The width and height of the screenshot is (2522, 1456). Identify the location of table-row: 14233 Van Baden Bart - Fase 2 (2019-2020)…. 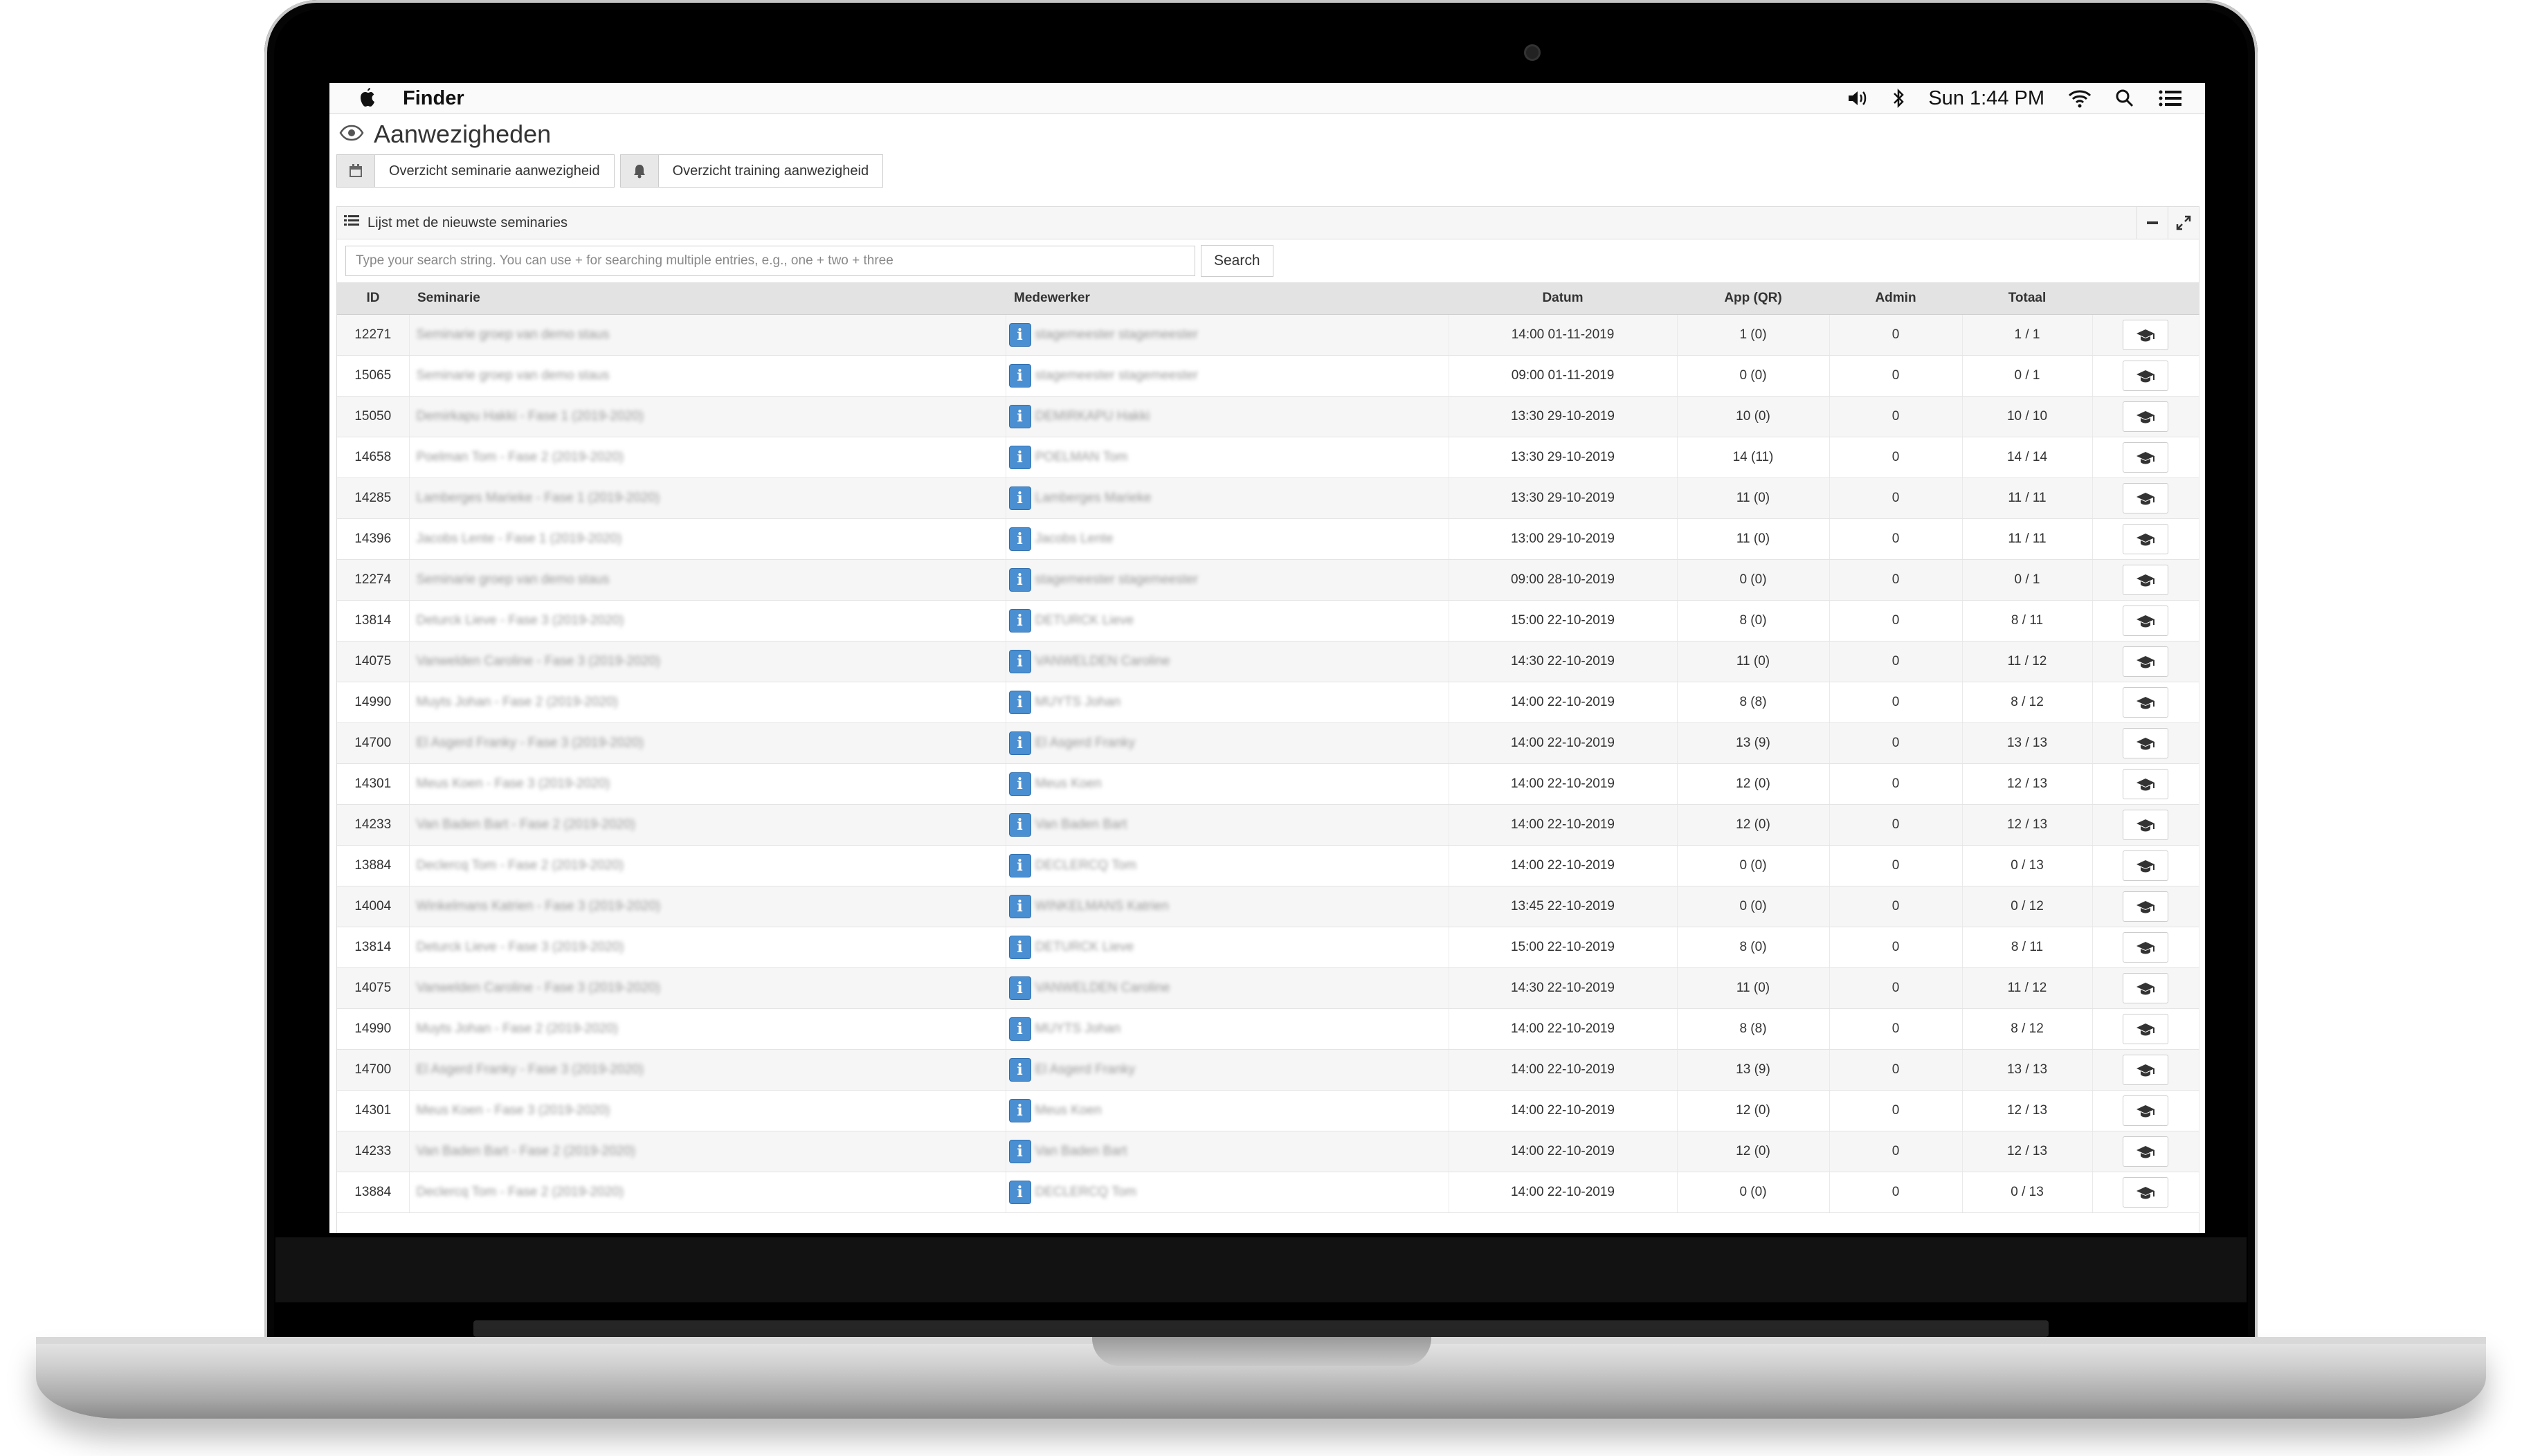
(1268, 825).